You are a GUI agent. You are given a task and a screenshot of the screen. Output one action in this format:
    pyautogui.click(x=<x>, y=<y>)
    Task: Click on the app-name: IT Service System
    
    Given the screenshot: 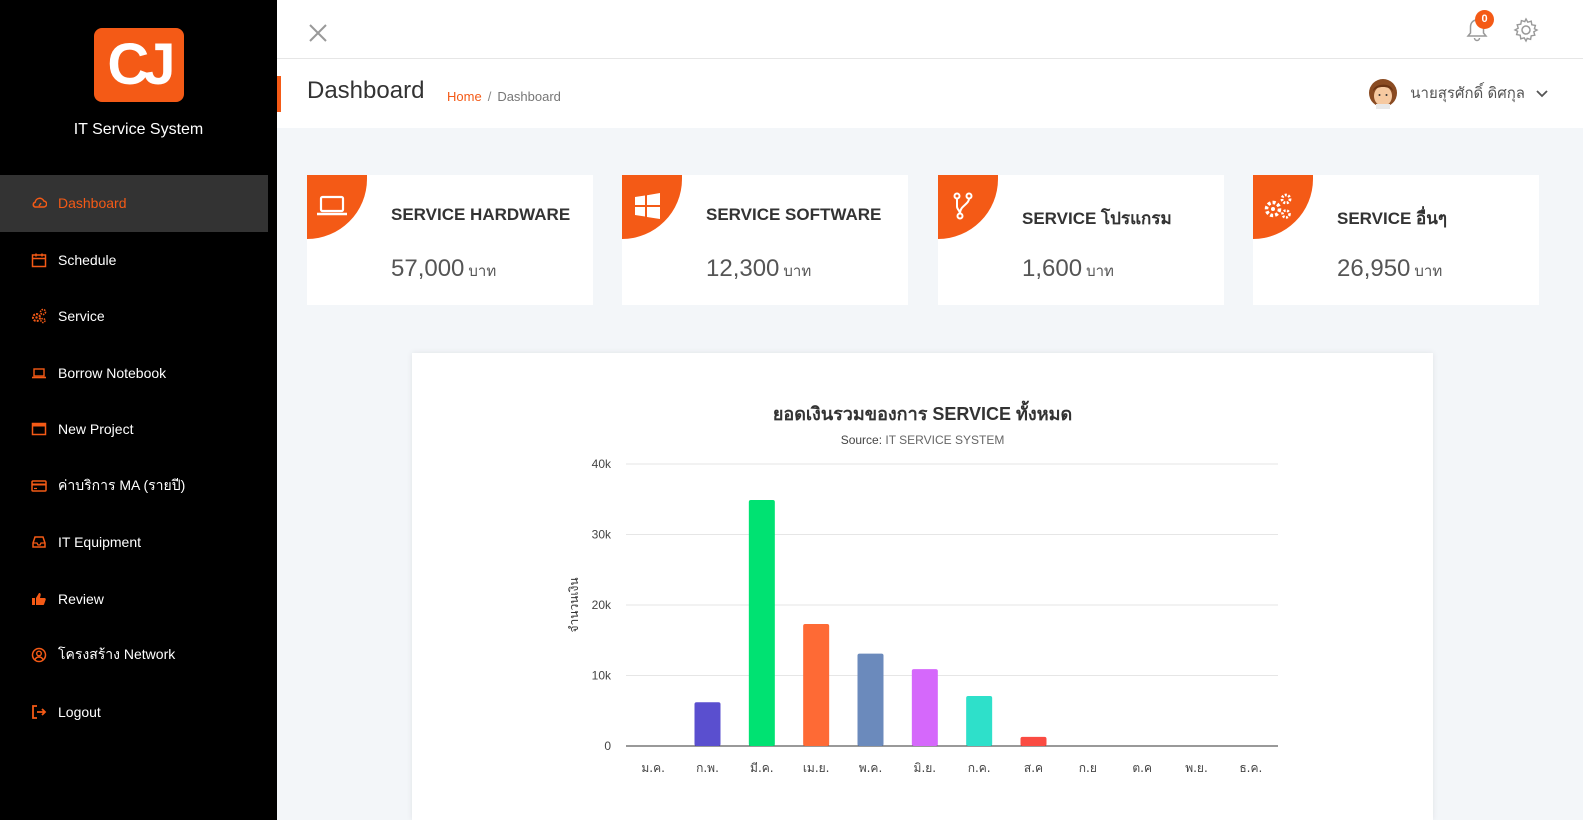 What is the action you would take?
    pyautogui.click(x=138, y=129)
    